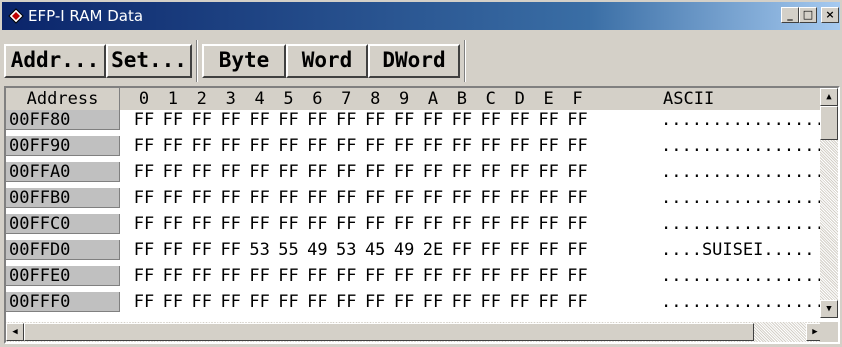  I want to click on minimize-button: _, so click(790, 15).